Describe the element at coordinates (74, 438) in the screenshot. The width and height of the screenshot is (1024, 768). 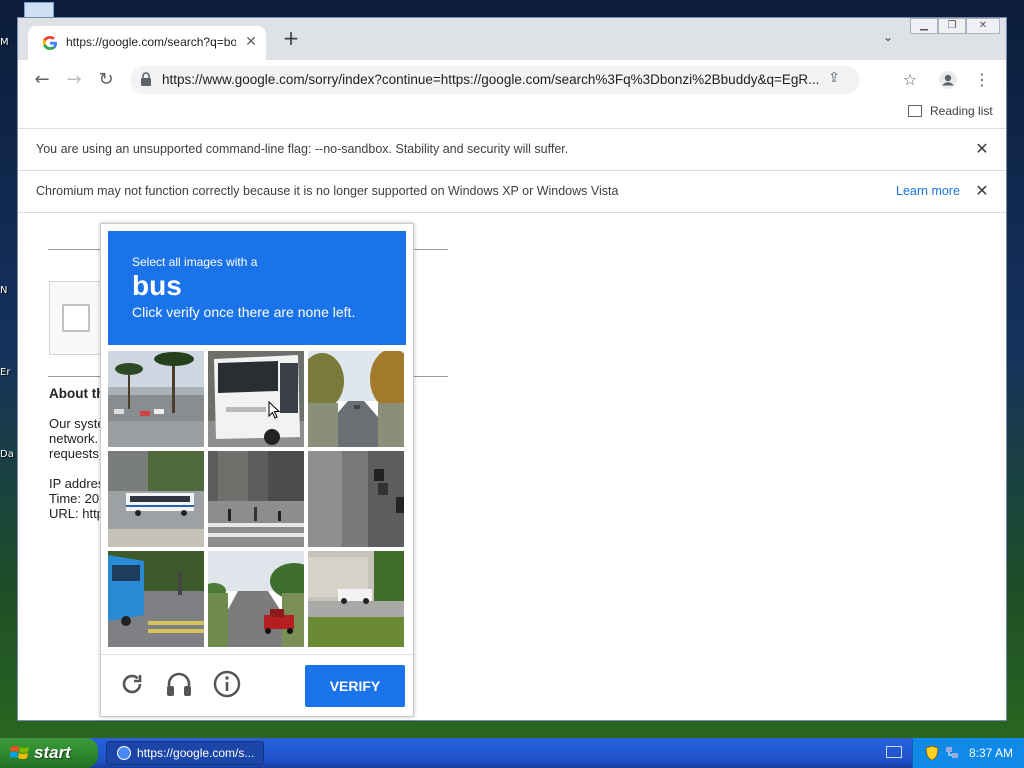
I see `body-line: network.` at that location.